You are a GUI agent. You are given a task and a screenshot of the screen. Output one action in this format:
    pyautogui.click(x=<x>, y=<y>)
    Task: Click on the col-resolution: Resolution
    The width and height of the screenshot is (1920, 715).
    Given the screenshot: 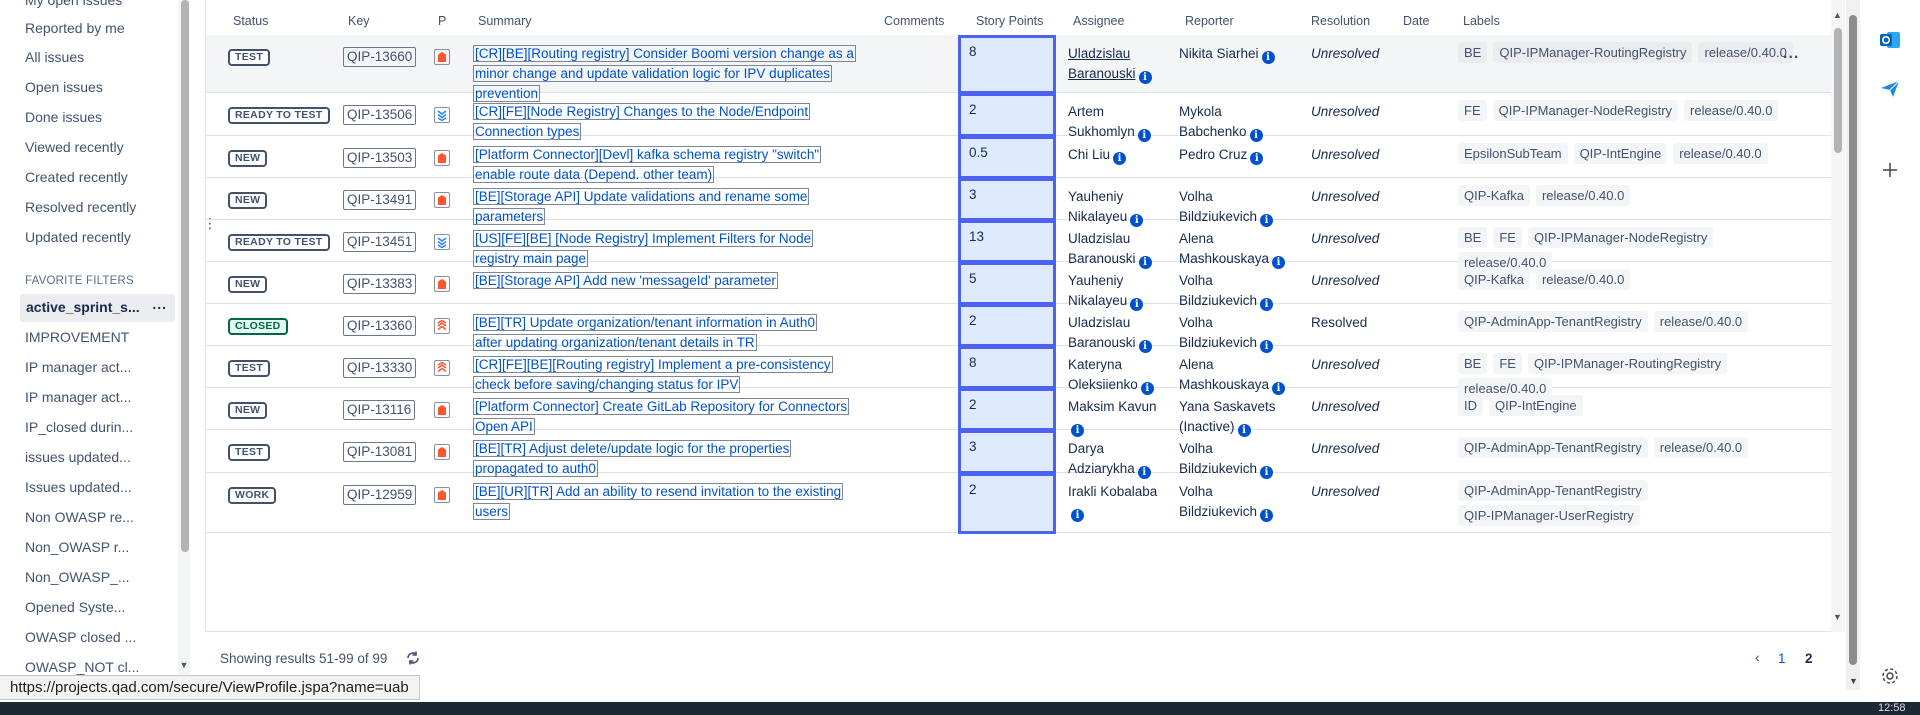 What is the action you would take?
    pyautogui.click(x=1340, y=21)
    